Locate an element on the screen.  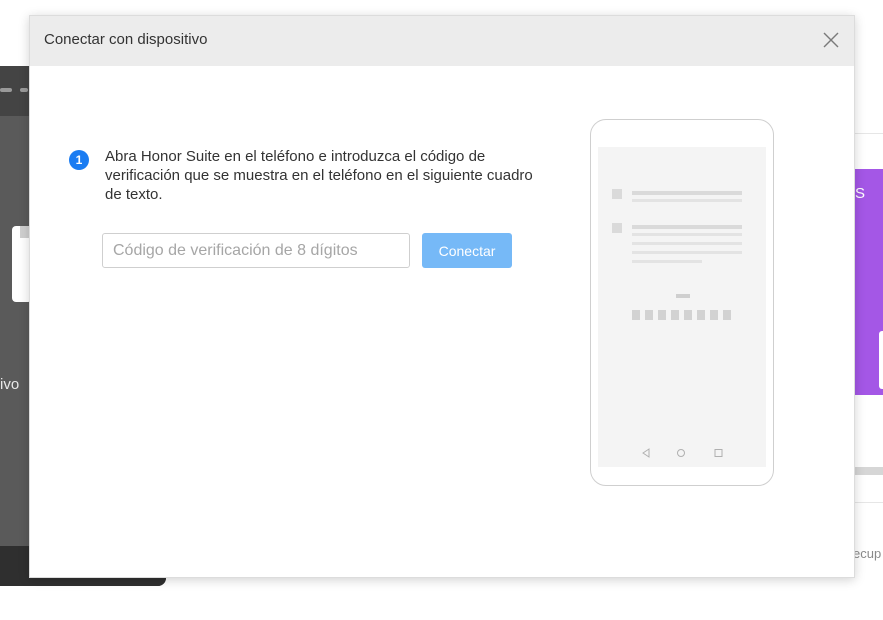
connect-button: Conectar is located at coordinates (467, 250).